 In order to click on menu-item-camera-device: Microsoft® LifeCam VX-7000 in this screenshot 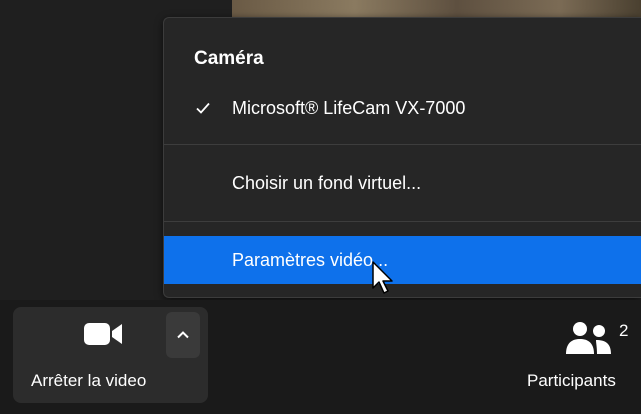, I will do `click(402, 108)`.